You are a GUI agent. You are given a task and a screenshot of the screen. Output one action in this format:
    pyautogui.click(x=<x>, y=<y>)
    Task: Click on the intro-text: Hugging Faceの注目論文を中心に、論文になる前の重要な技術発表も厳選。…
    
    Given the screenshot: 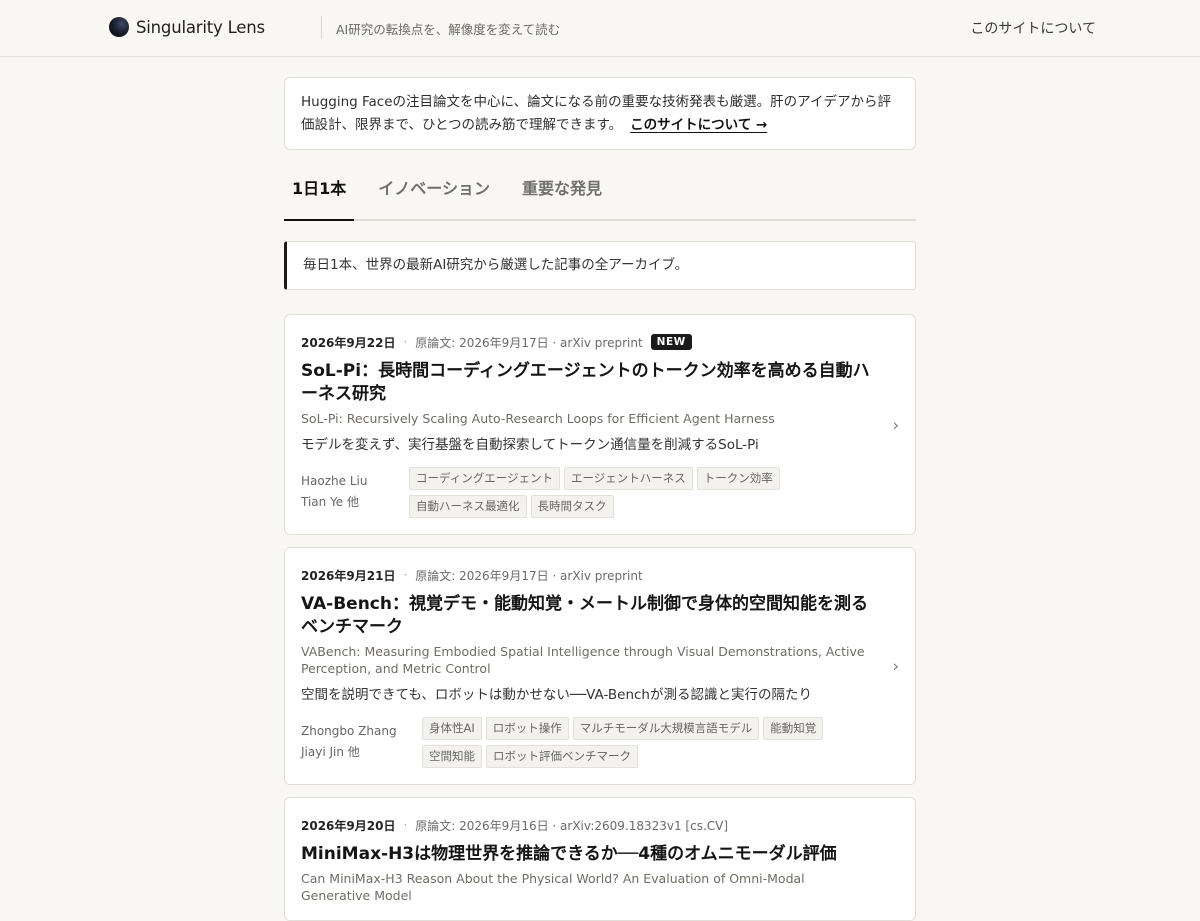 What is the action you would take?
    pyautogui.click(x=596, y=113)
    